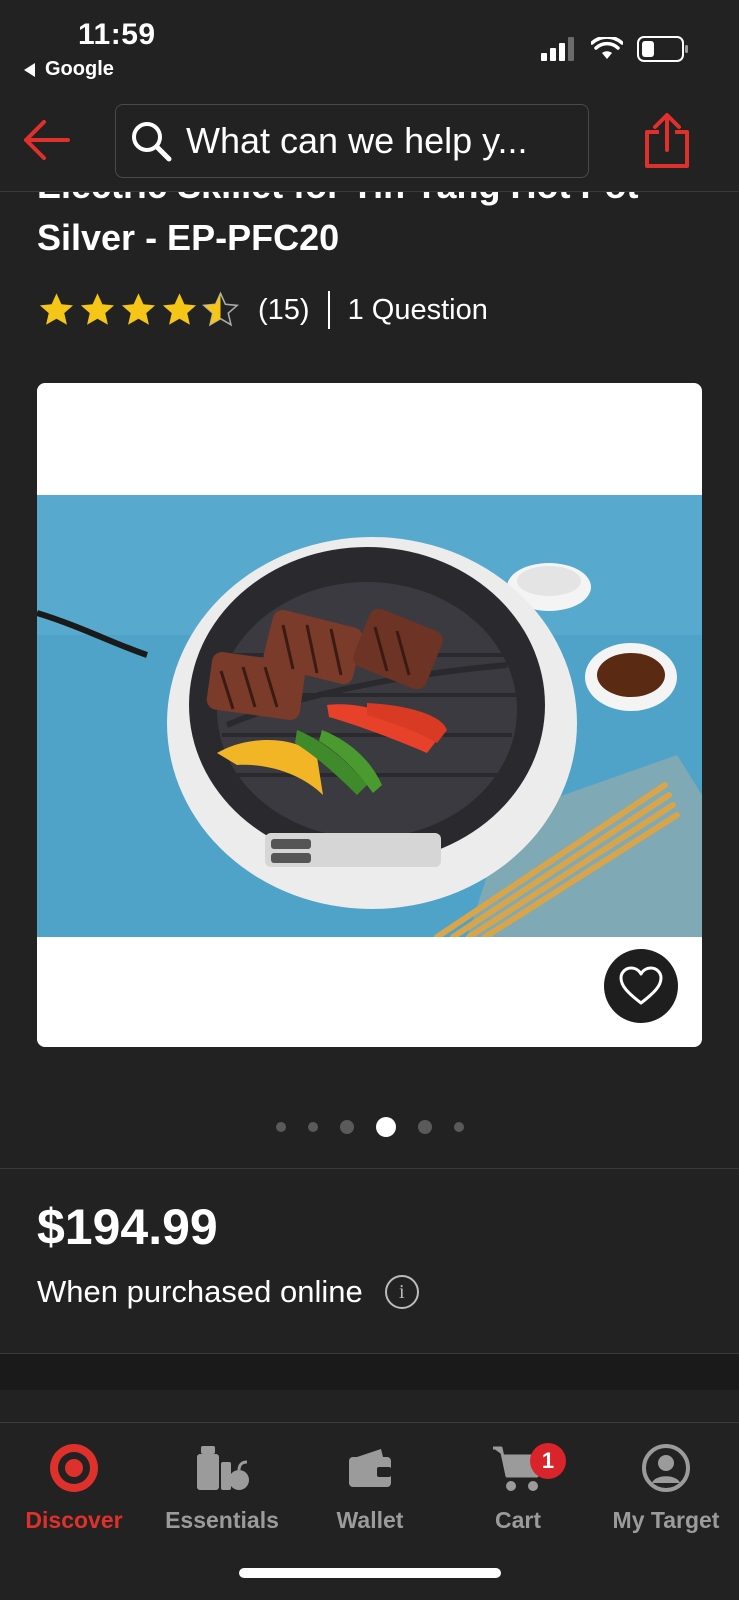  Describe the element at coordinates (370, 1494) in the screenshot. I see `tab-wallet: Wallet` at that location.